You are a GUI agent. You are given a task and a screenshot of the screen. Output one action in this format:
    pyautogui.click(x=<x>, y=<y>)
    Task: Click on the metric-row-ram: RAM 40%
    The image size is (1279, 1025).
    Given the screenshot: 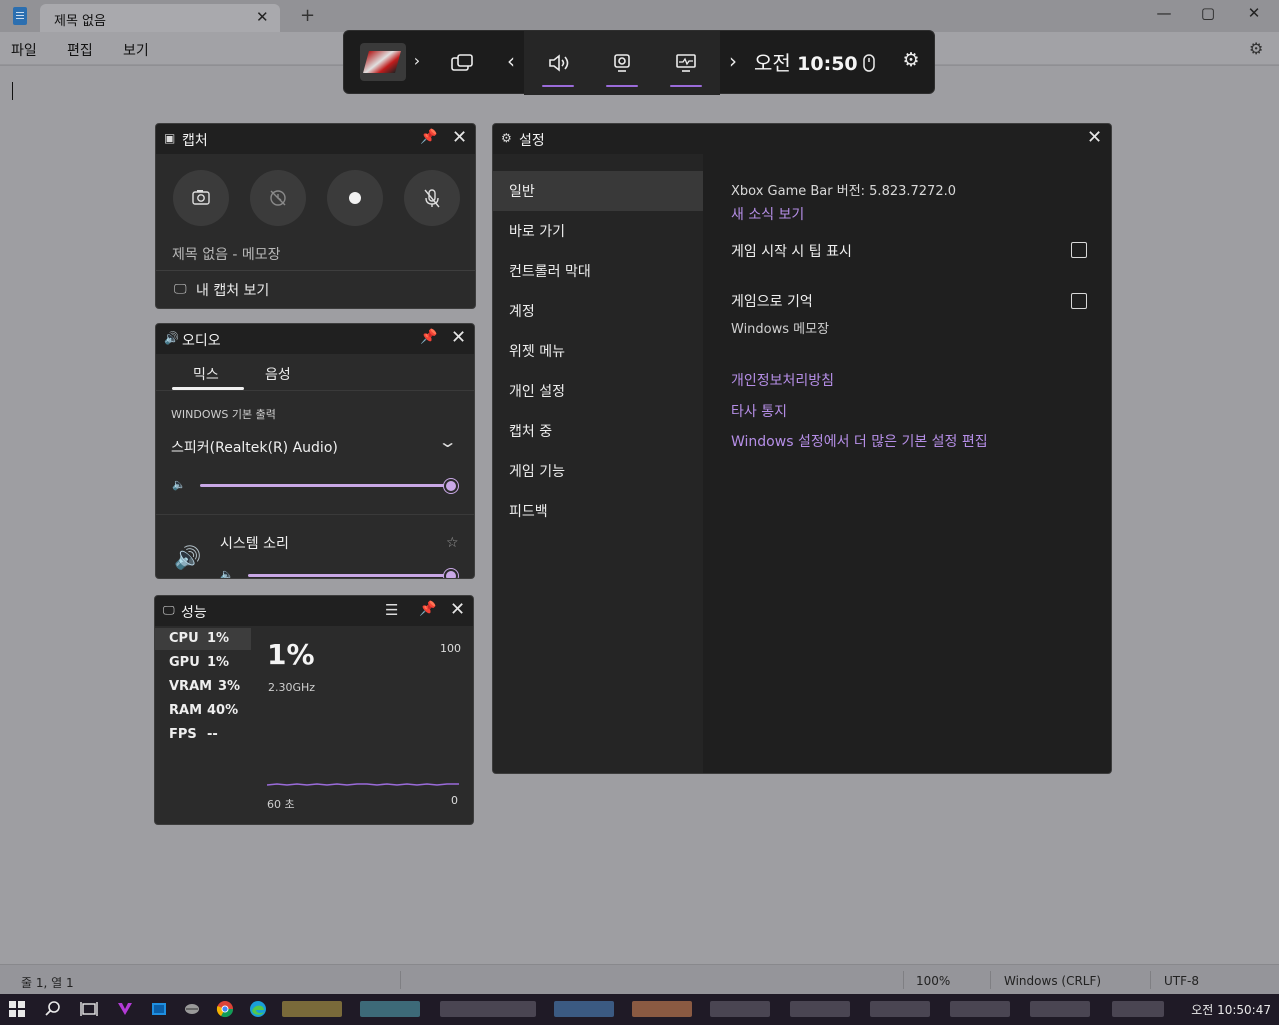 What is the action you would take?
    pyautogui.click(x=203, y=711)
    